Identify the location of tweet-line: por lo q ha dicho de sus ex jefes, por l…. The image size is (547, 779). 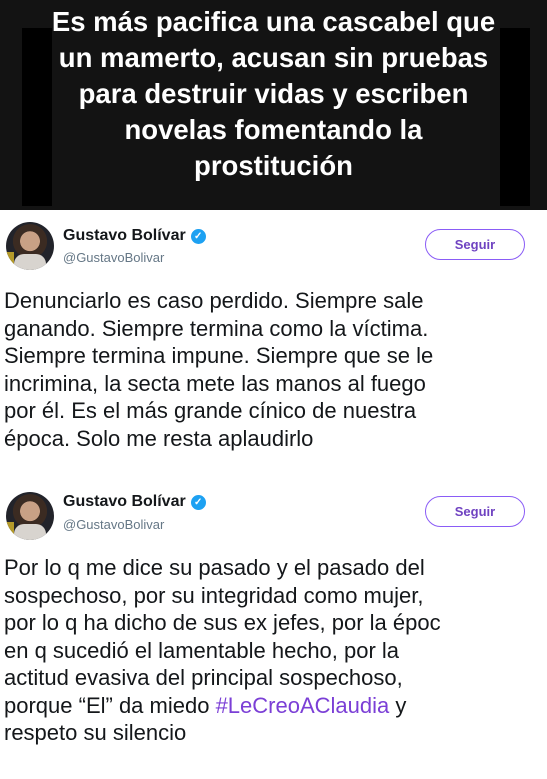
(222, 622).